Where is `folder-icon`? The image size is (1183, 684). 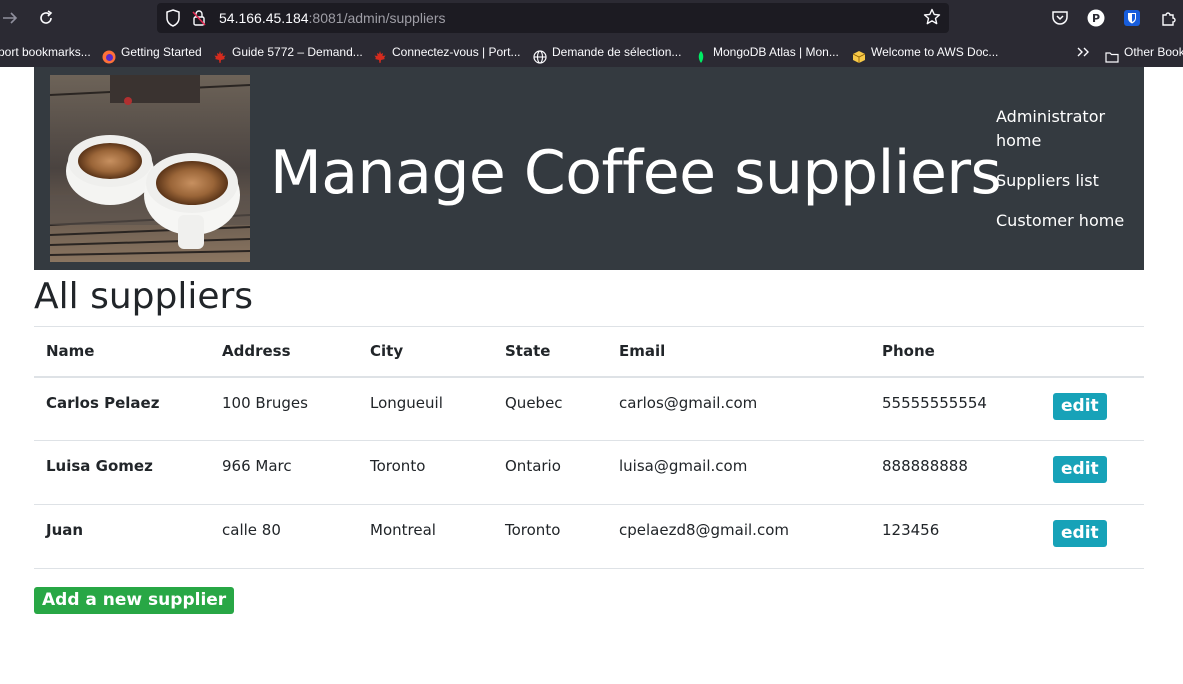 folder-icon is located at coordinates (1112, 54).